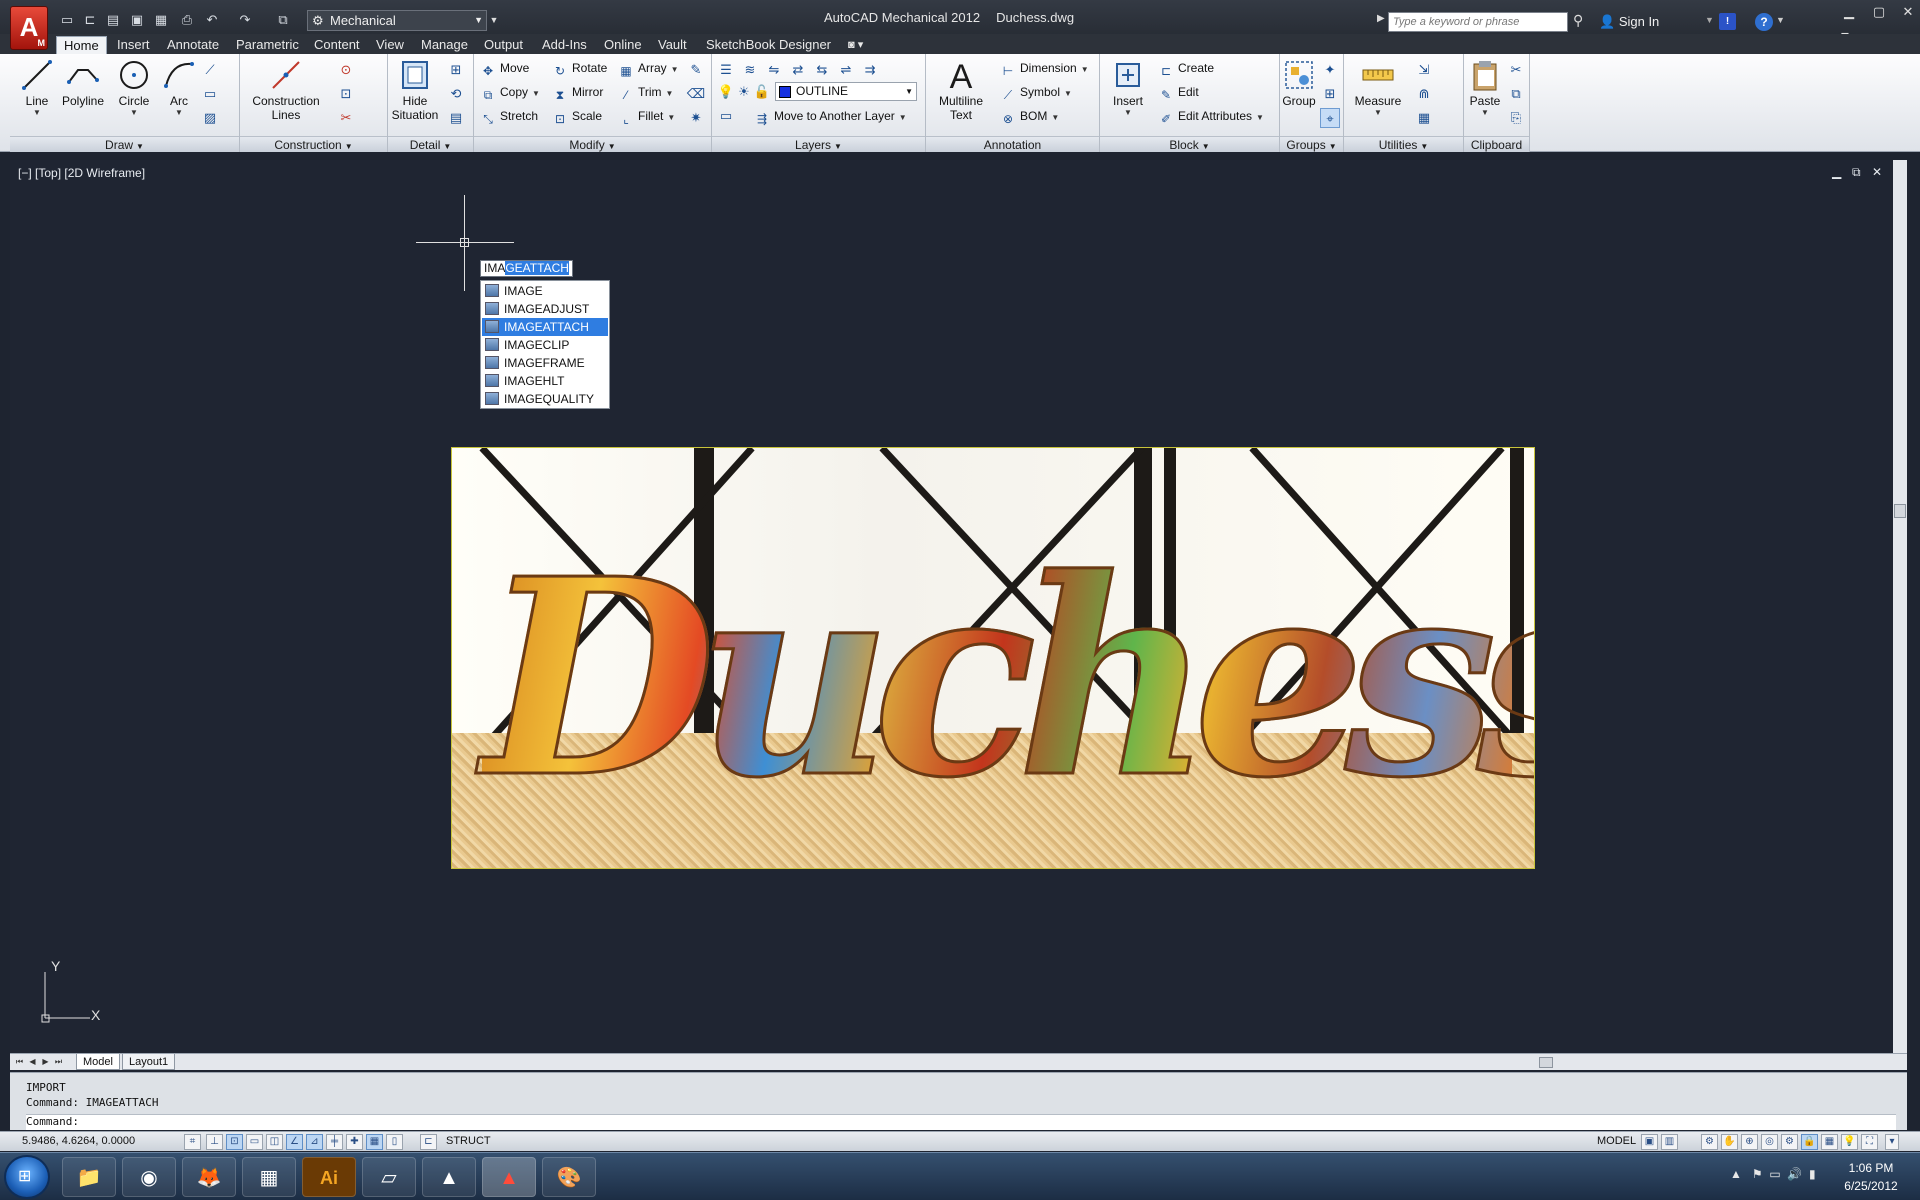  What do you see at coordinates (192, 1142) in the screenshot?
I see `infer-constraints-icon: ⌗` at bounding box center [192, 1142].